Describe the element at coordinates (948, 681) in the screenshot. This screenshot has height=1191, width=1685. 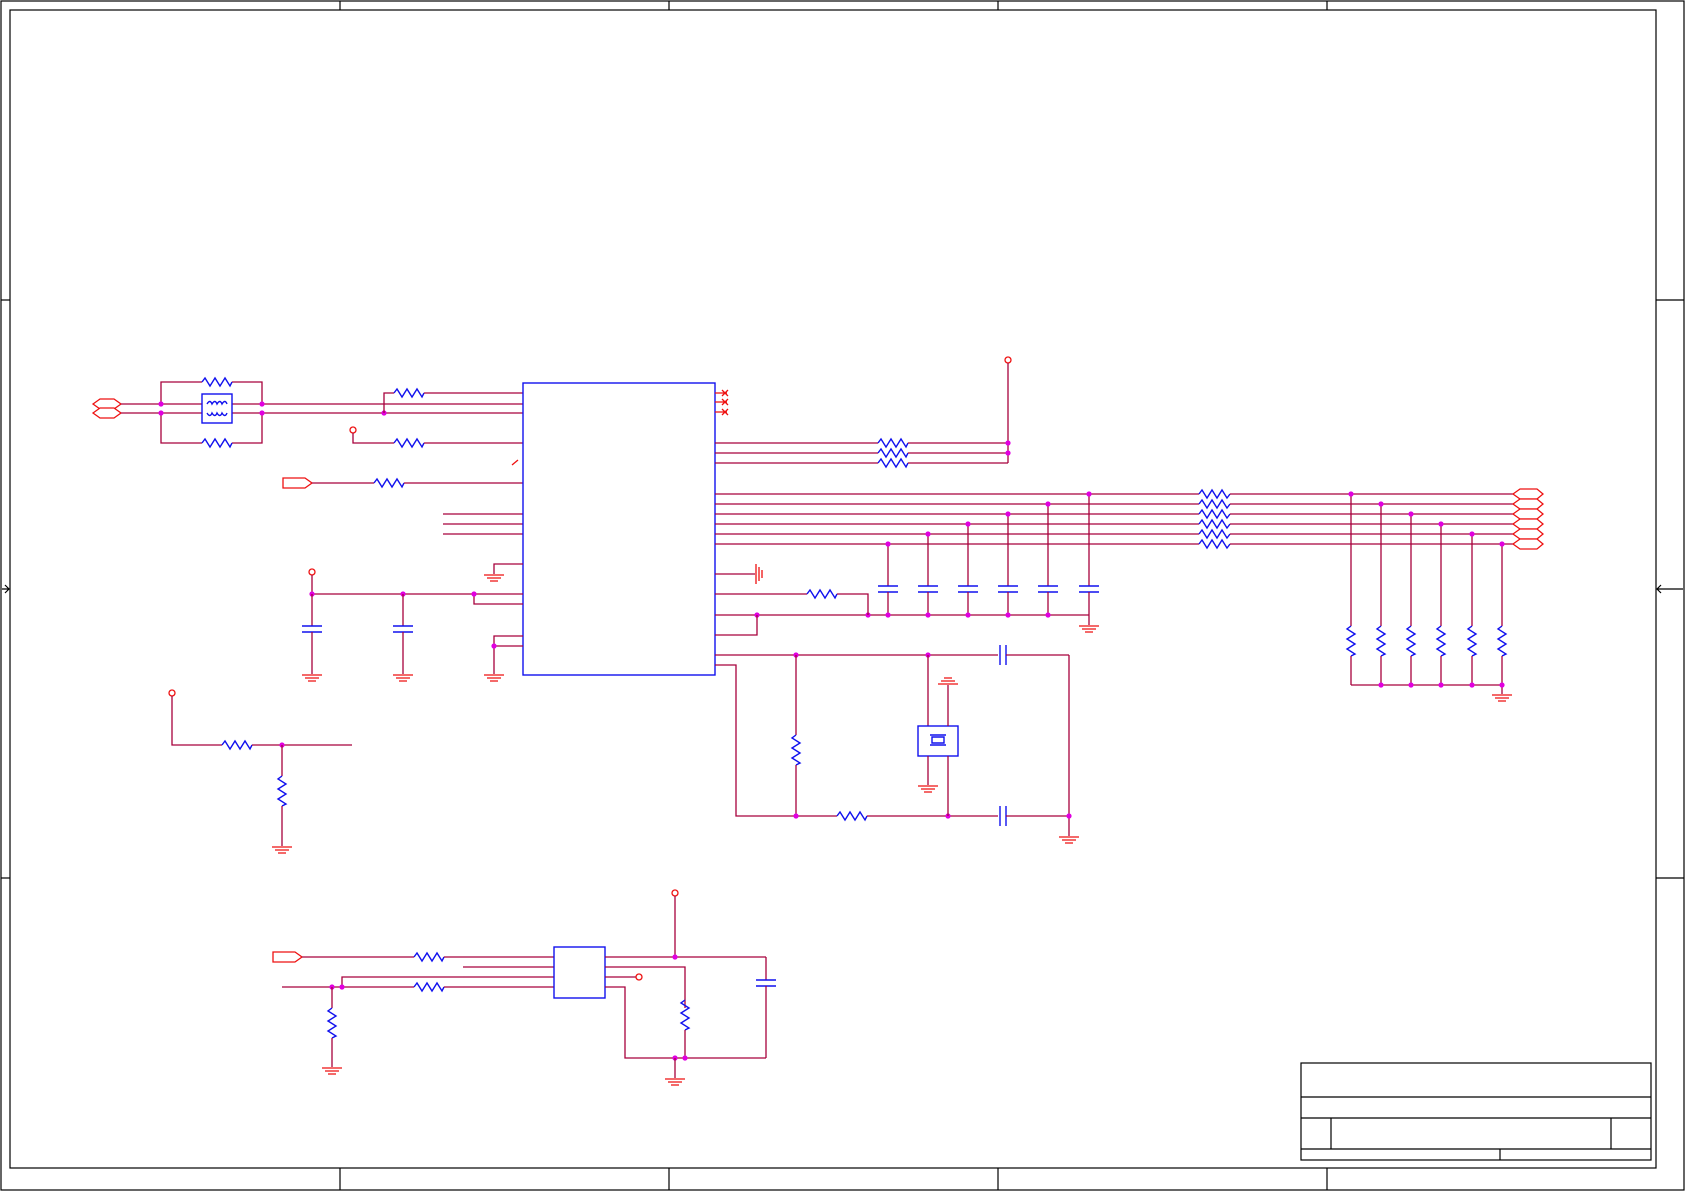
I see `ground-symbol-crystal-top` at that location.